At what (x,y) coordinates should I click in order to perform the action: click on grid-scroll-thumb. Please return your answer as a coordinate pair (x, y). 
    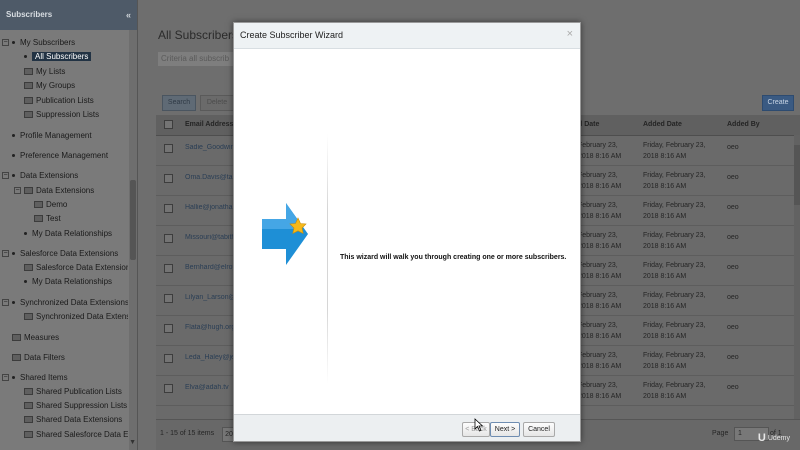
    Looking at the image, I should click on (797, 175).